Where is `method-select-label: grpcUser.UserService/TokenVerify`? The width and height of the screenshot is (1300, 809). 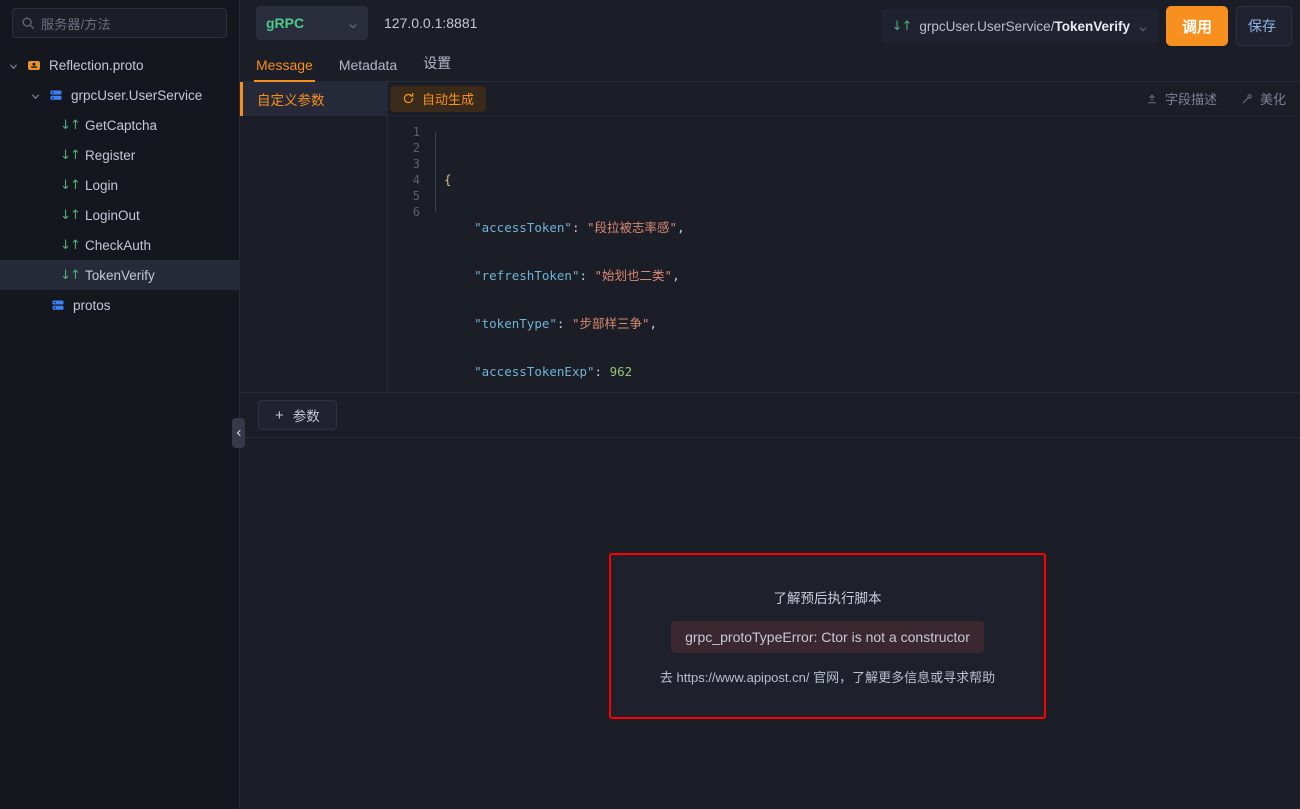 method-select-label: grpcUser.UserService/TokenVerify is located at coordinates (1024, 26).